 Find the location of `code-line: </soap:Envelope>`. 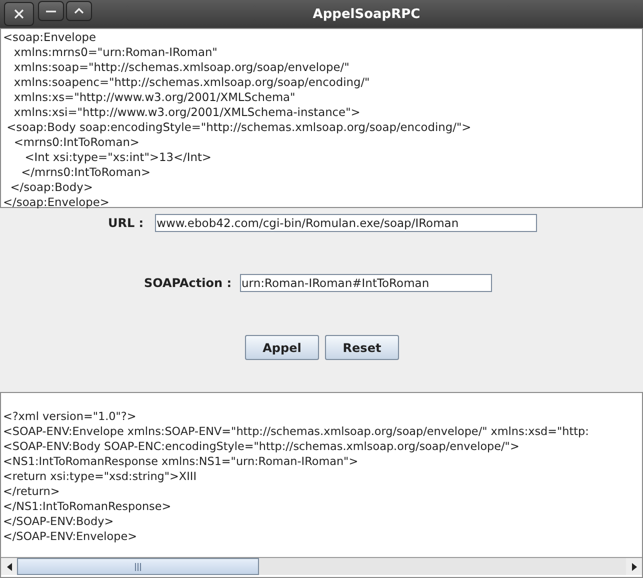

code-line: </soap:Envelope> is located at coordinates (56, 202).